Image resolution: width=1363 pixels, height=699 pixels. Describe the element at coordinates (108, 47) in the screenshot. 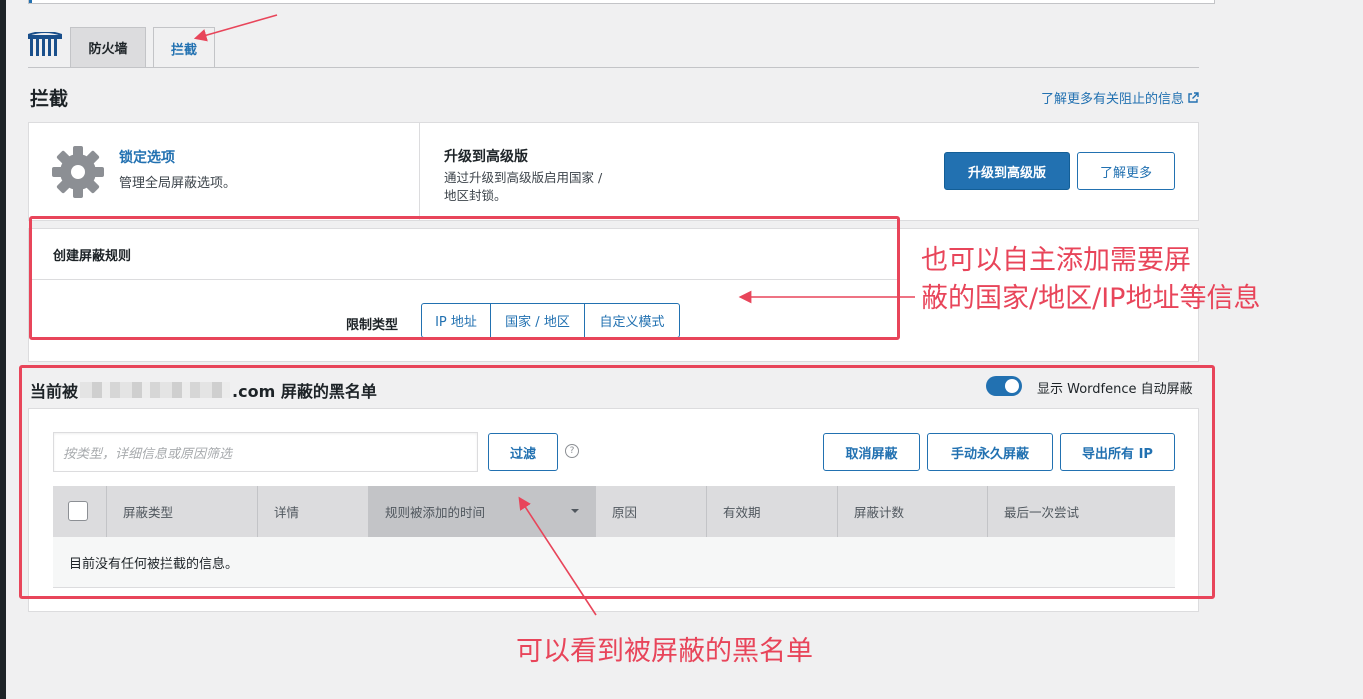

I see `tab-firewall: 防火墙` at that location.